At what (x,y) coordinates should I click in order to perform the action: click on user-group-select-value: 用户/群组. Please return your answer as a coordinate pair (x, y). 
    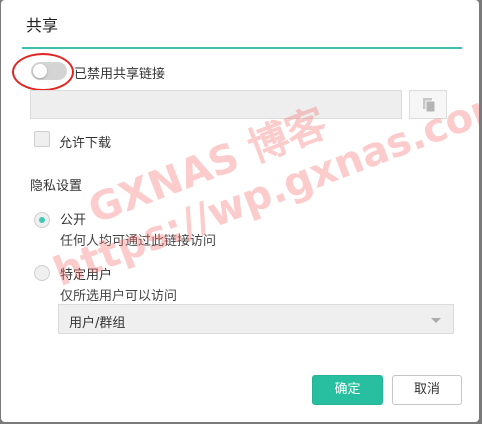
    Looking at the image, I should click on (97, 323).